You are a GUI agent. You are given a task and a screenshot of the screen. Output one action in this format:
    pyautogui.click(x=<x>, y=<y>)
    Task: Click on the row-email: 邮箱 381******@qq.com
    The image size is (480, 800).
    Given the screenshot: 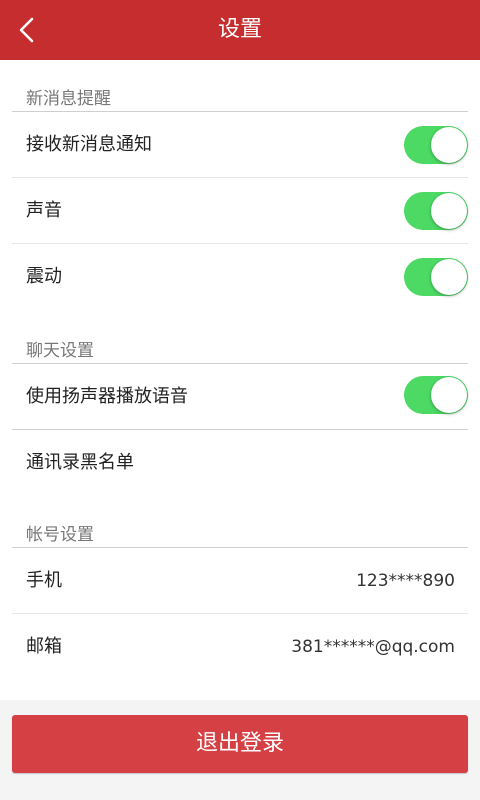 What is the action you would take?
    pyautogui.click(x=240, y=647)
    